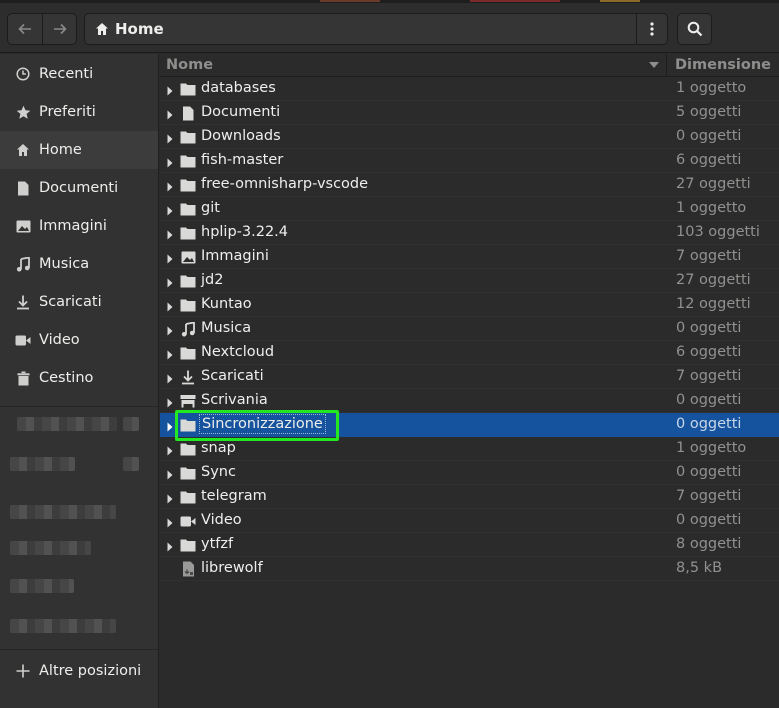 Image resolution: width=779 pixels, height=708 pixels. I want to click on sidebar-item-label: Documenti, so click(79, 188).